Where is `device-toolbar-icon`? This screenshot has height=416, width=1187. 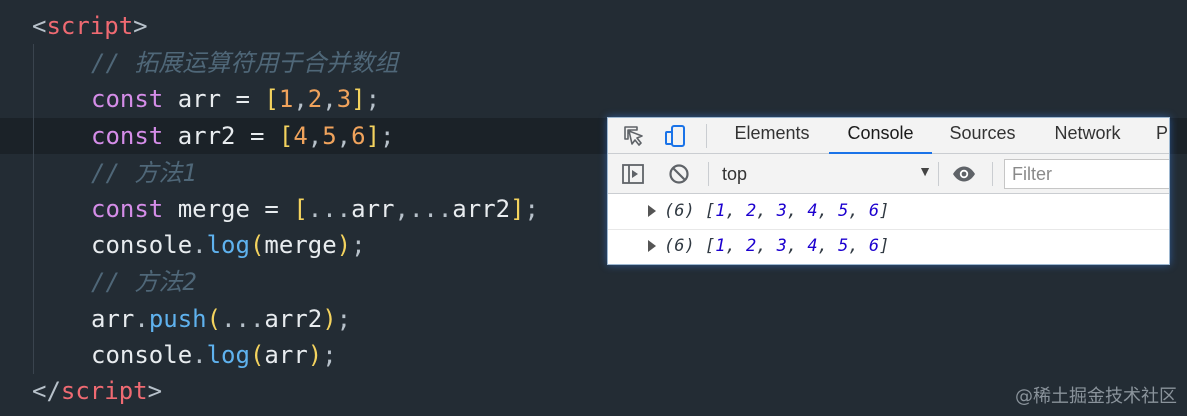
device-toolbar-icon is located at coordinates (676, 136).